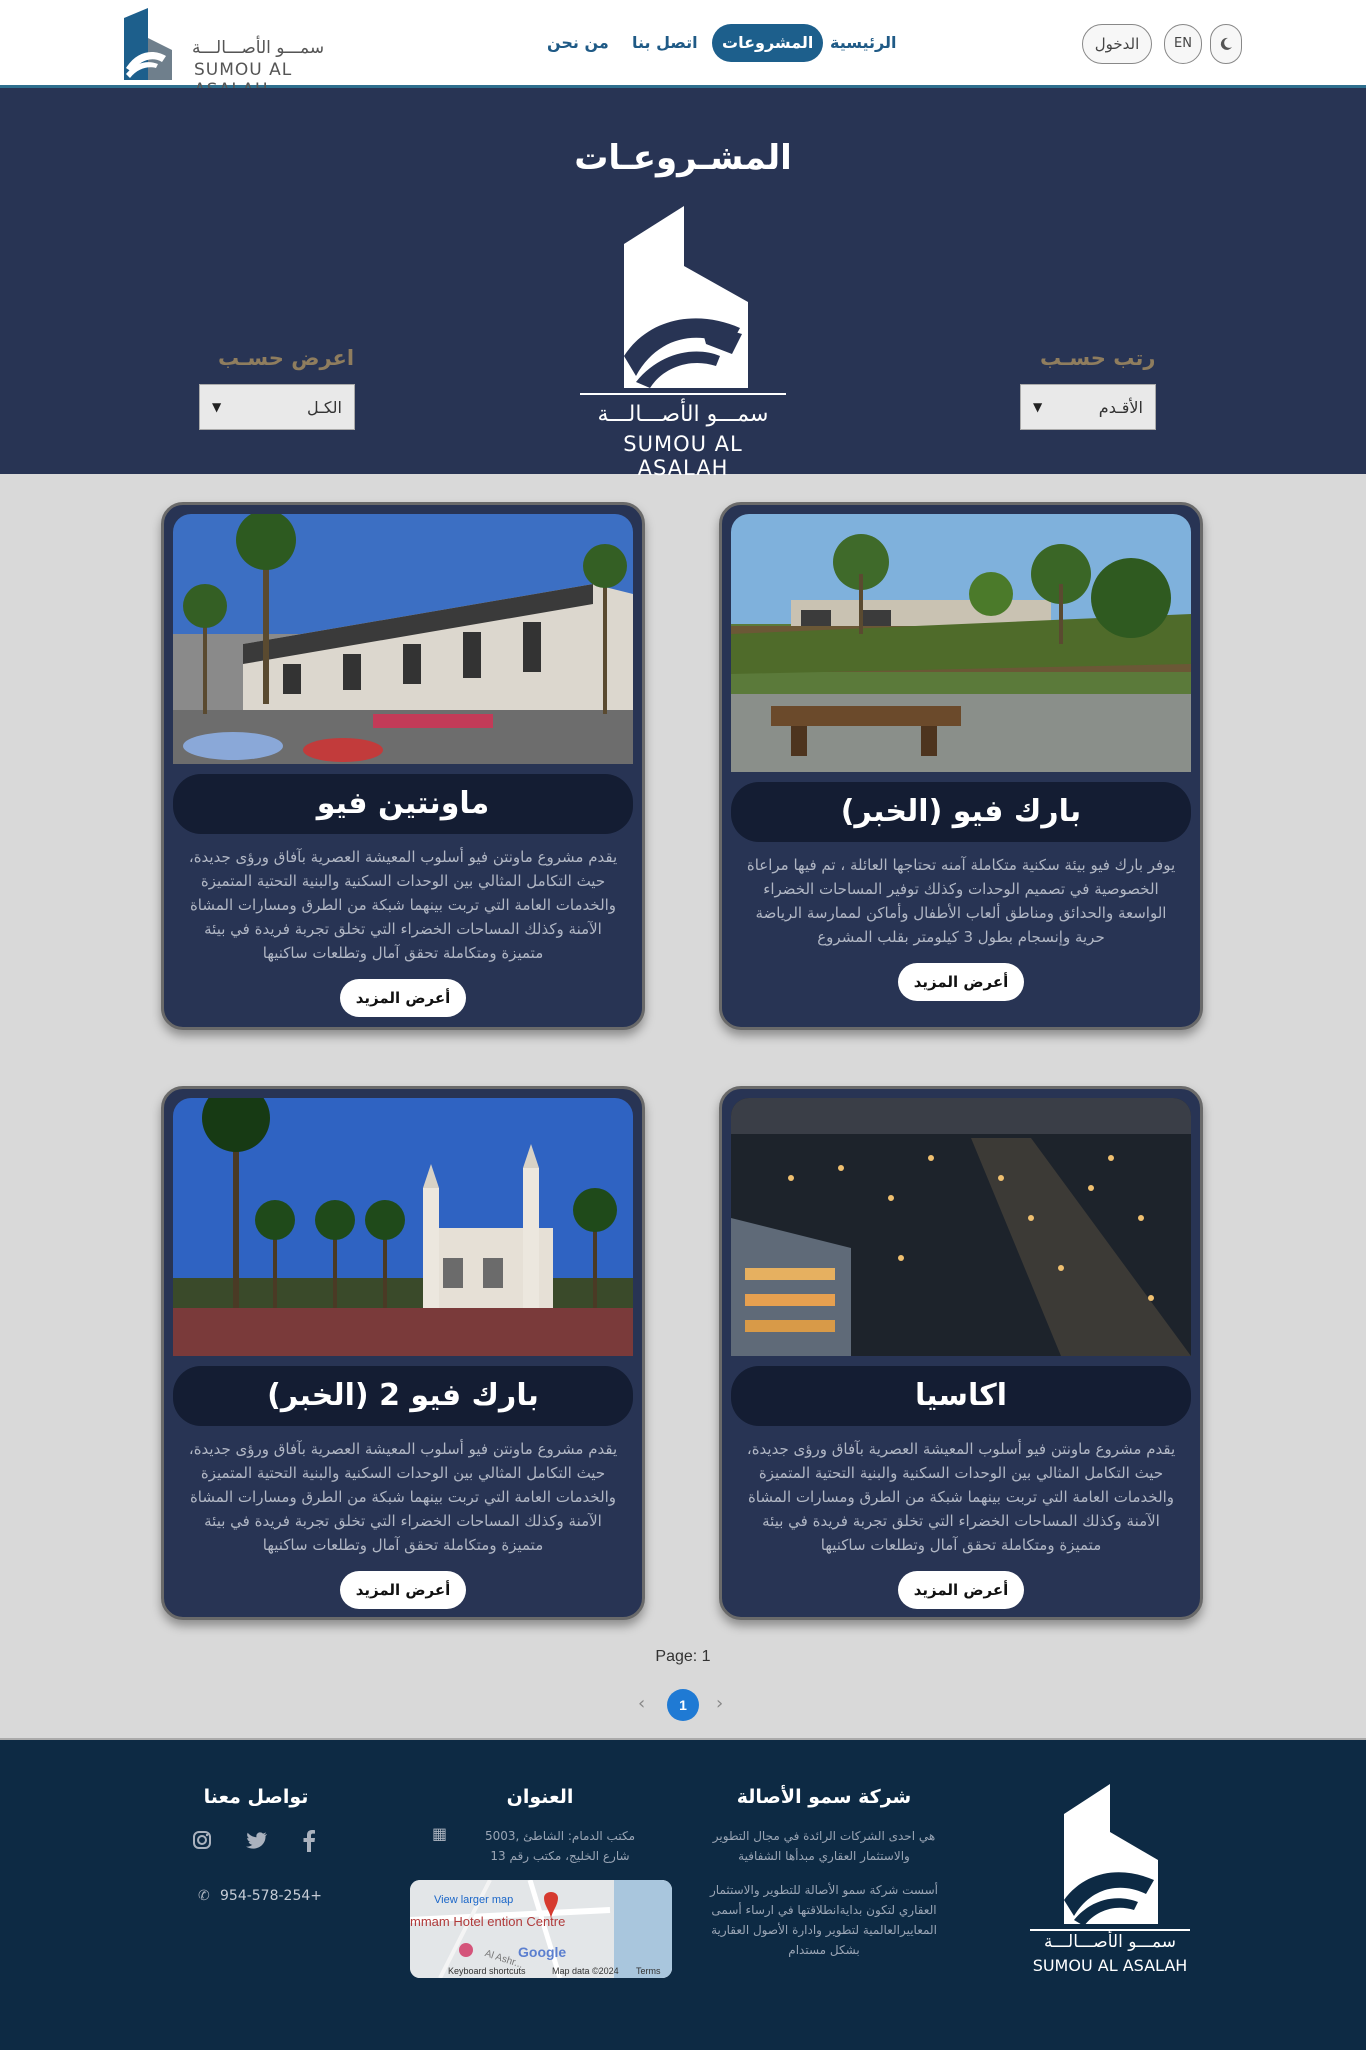 The image size is (1366, 2050). I want to click on page-button-current: 1, so click(683, 1705).